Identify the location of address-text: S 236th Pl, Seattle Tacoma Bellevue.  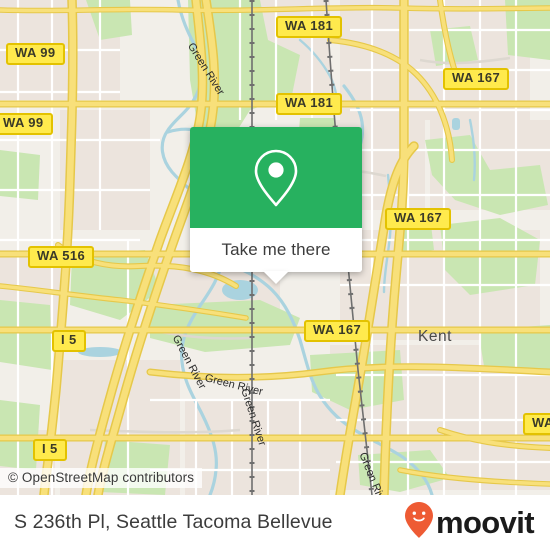
(173, 522).